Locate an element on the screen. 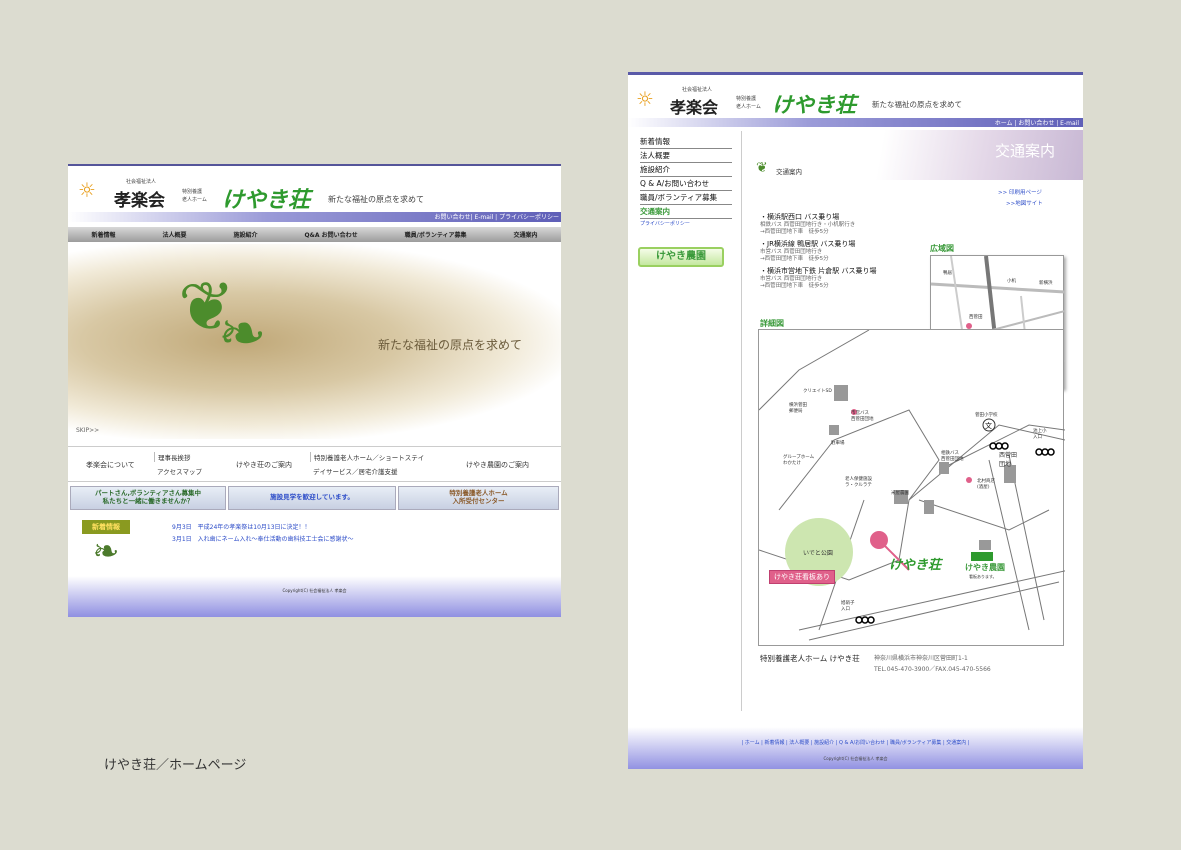 Image resolution: width=1181 pixels, height=850 pixels. keyaki-map-marker: けやき荘 is located at coordinates (915, 565).